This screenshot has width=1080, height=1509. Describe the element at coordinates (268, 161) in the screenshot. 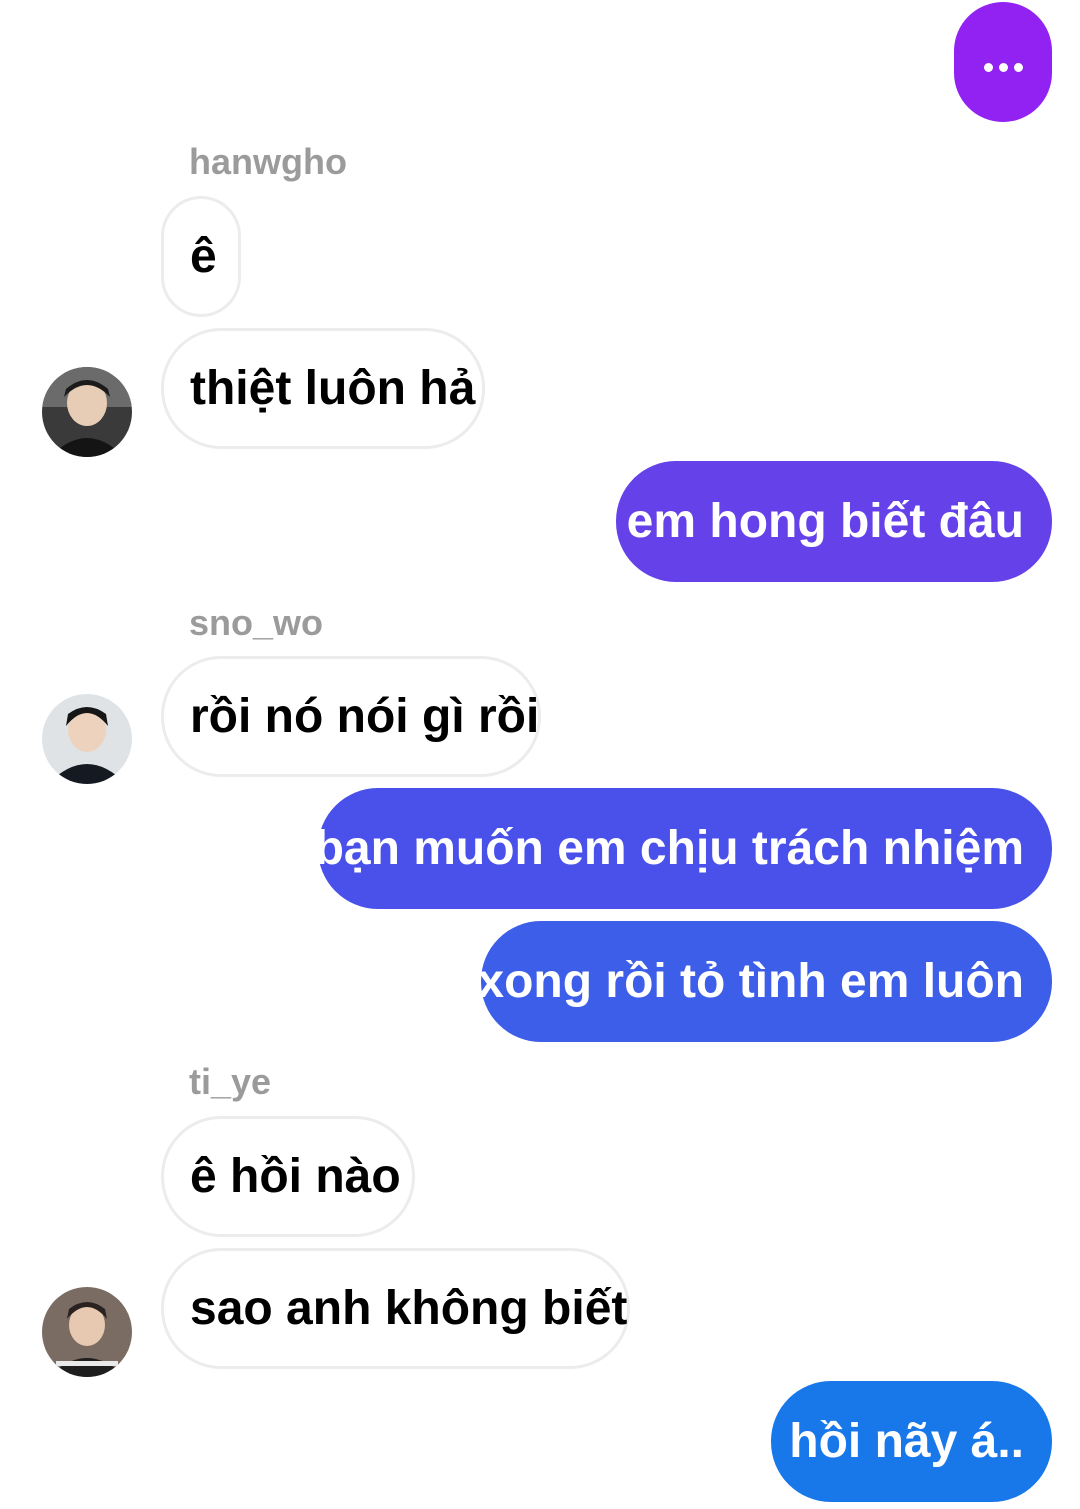

I see `sender-name: hanwgho` at that location.